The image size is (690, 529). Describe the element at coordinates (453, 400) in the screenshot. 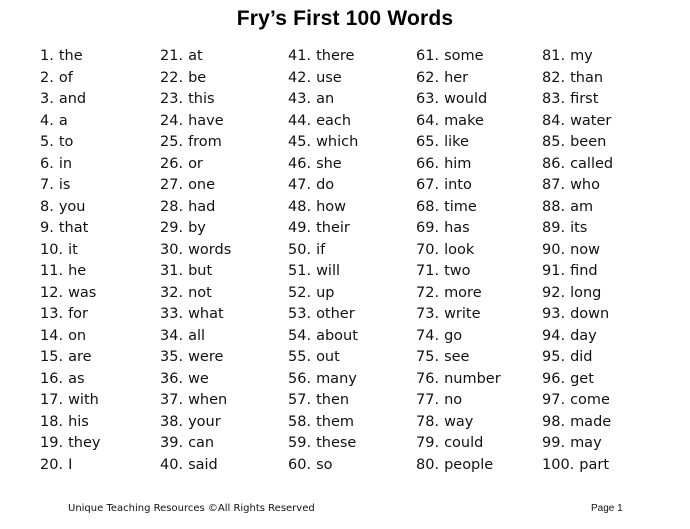

I see `word-text: no` at that location.